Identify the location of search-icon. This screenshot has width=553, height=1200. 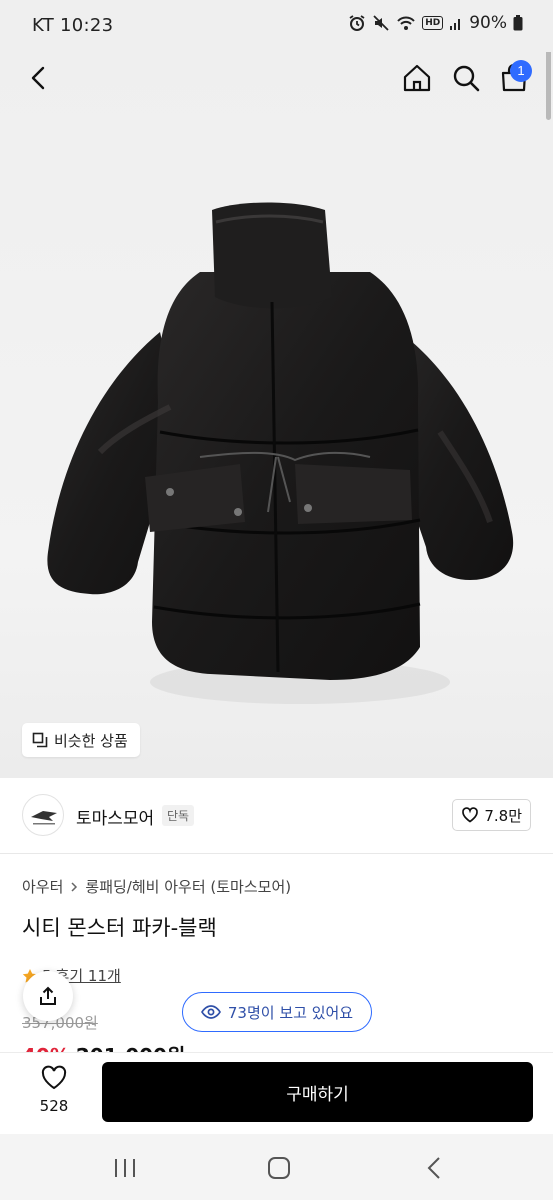
(466, 78).